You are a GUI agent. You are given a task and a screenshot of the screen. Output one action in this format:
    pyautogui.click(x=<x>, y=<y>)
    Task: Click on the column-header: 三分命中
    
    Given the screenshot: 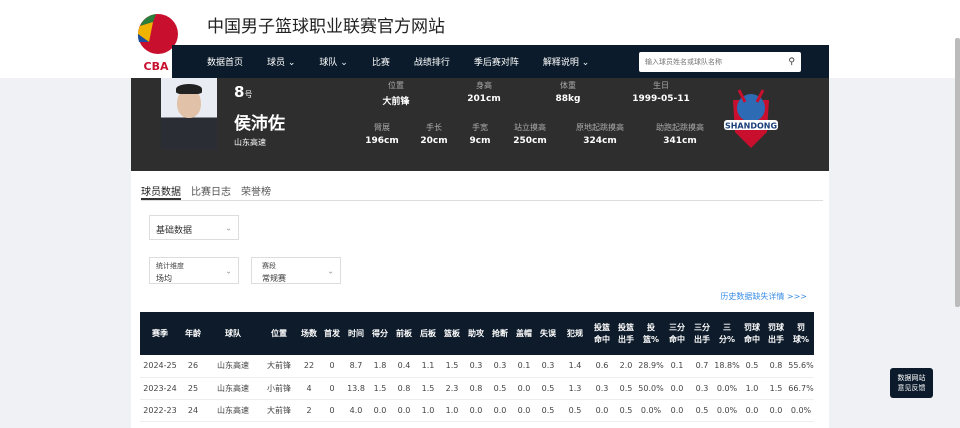 What is the action you would take?
    pyautogui.click(x=677, y=333)
    